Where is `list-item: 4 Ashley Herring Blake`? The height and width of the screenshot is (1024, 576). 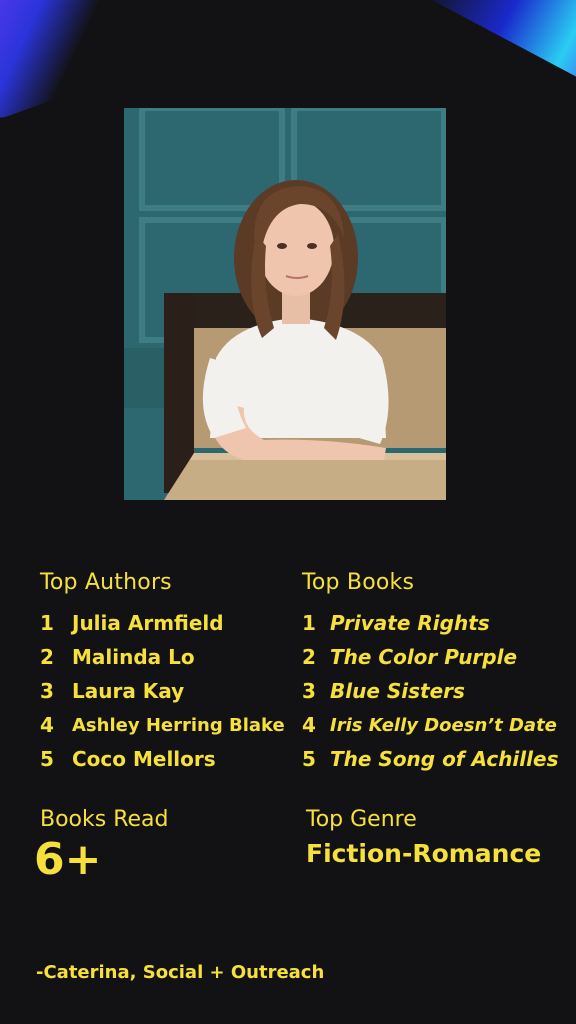
list-item: 4 Ashley Herring Blake is located at coordinates (165, 725).